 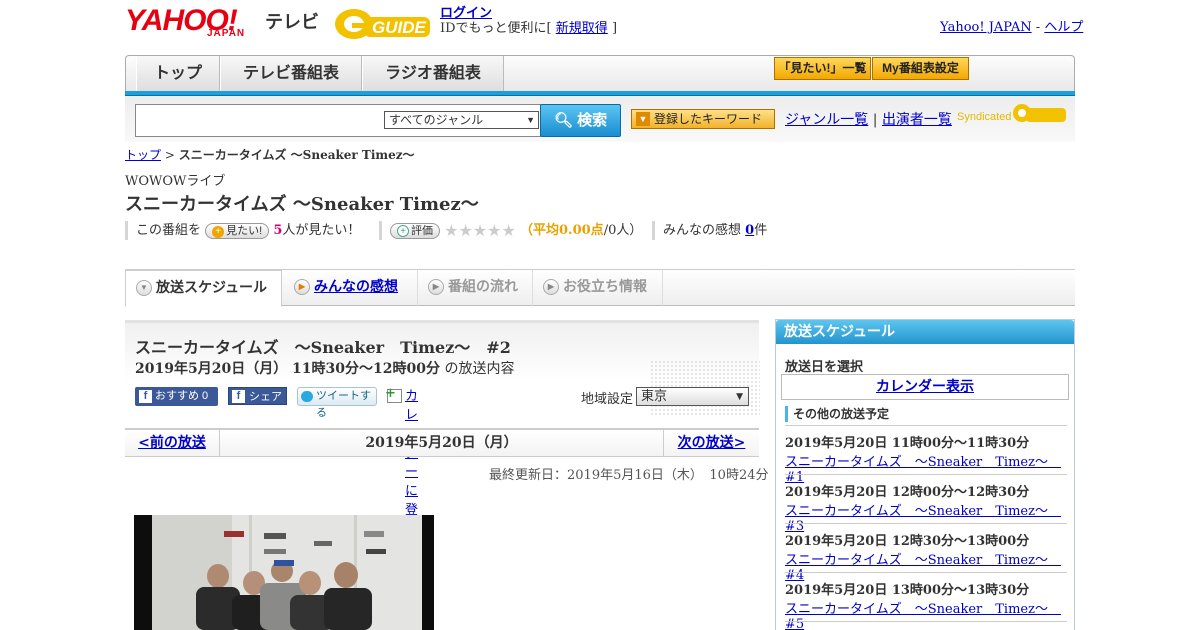 What do you see at coordinates (824, 367) in the screenshot?
I see `select-date-label: 放送日を選択` at bounding box center [824, 367].